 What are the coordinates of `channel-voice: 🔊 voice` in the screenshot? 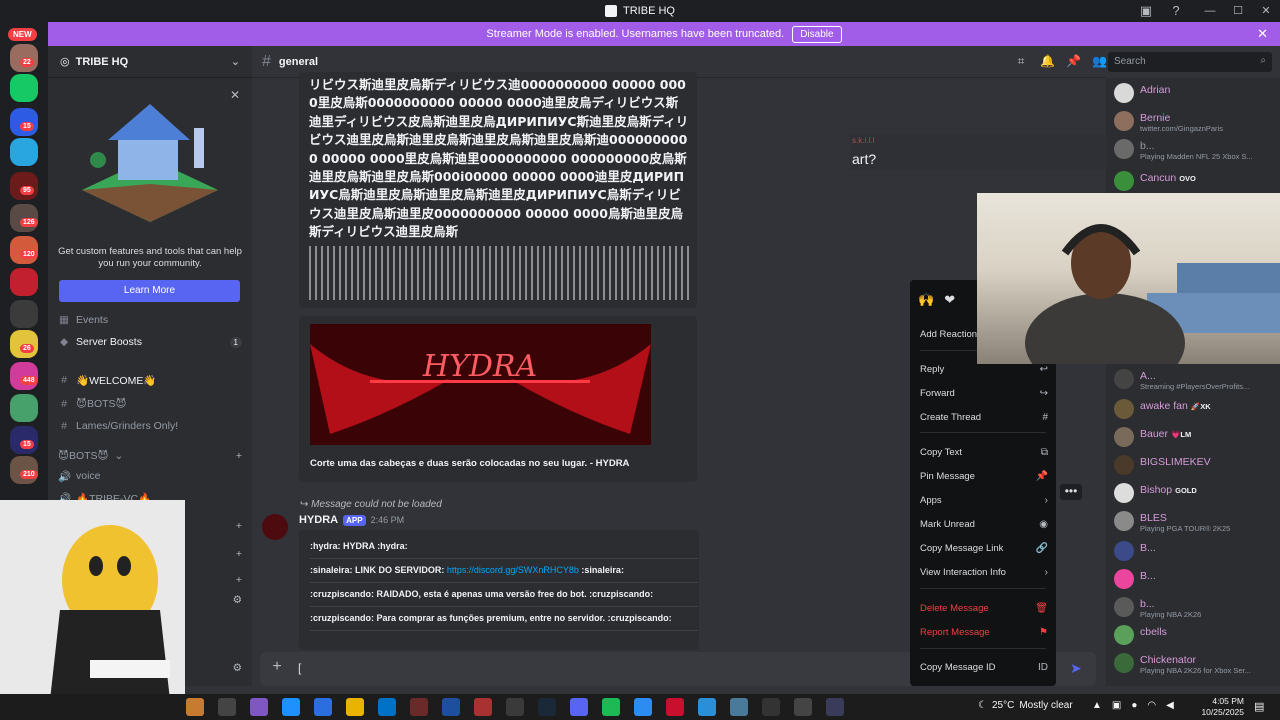 It's located at (150, 476).